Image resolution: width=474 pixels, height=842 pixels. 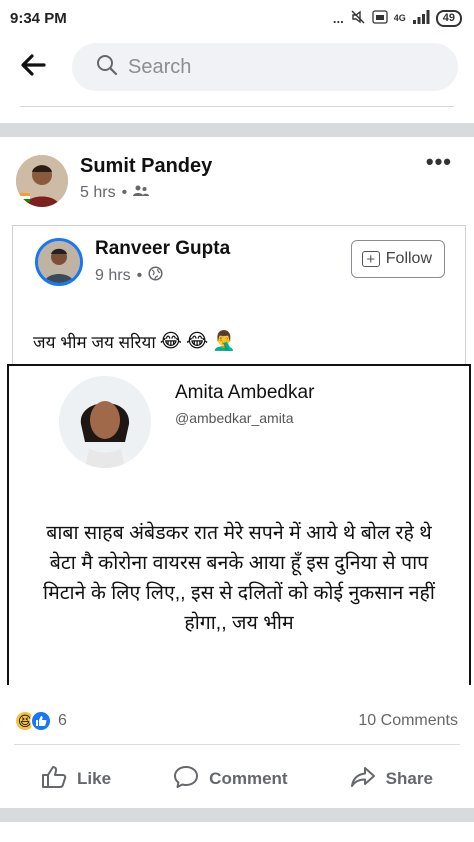 I want to click on shared-author-name: Ranveer Gupta, so click(x=162, y=249).